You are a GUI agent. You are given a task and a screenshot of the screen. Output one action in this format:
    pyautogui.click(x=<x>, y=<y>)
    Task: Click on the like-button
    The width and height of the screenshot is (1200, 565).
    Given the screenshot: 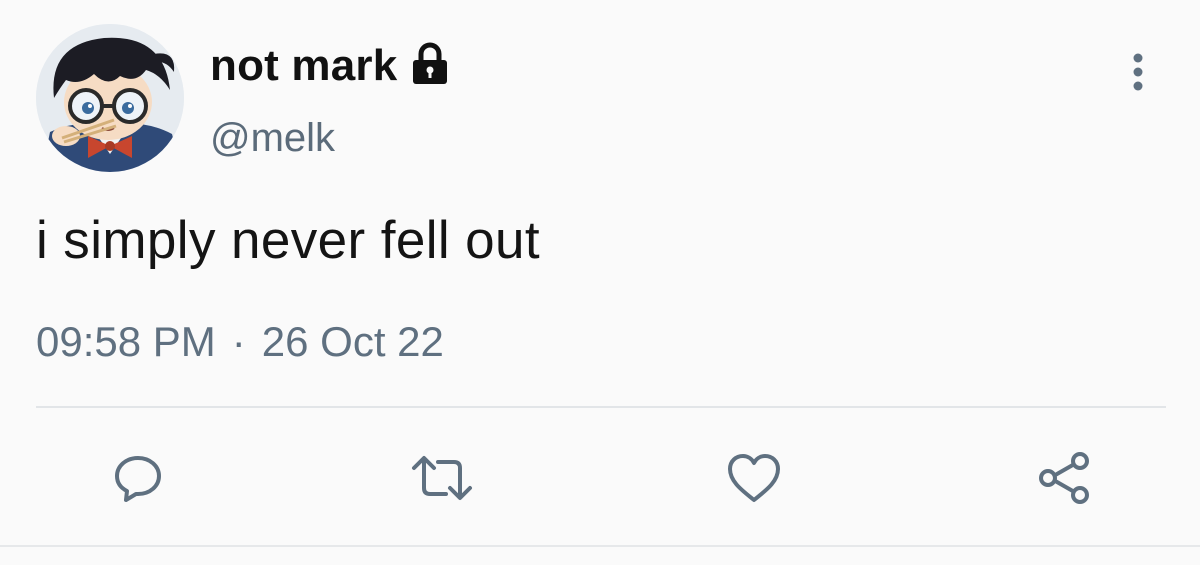 What is the action you would take?
    pyautogui.click(x=754, y=478)
    